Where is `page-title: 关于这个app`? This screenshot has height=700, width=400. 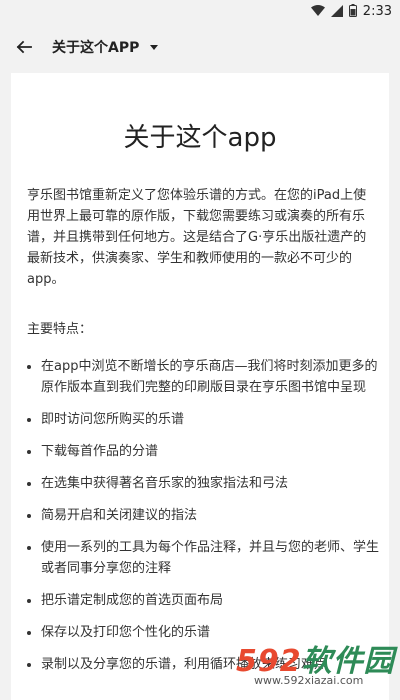
page-title: 关于这个app is located at coordinates (200, 138).